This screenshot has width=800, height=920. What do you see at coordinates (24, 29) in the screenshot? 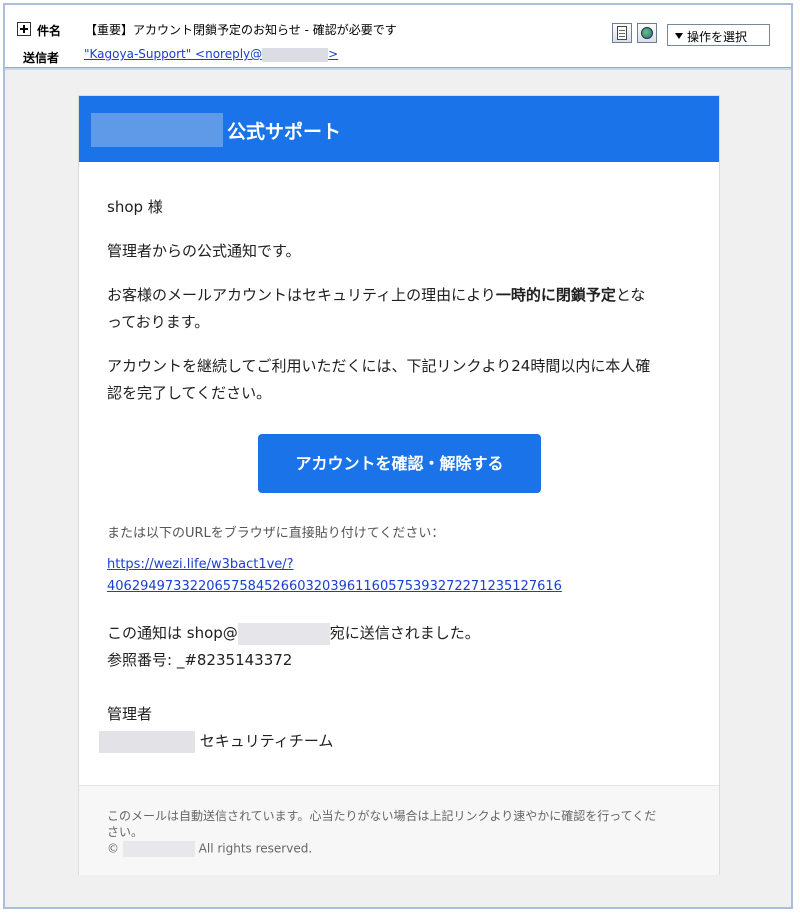
I see `expand-plus-icon` at bounding box center [24, 29].